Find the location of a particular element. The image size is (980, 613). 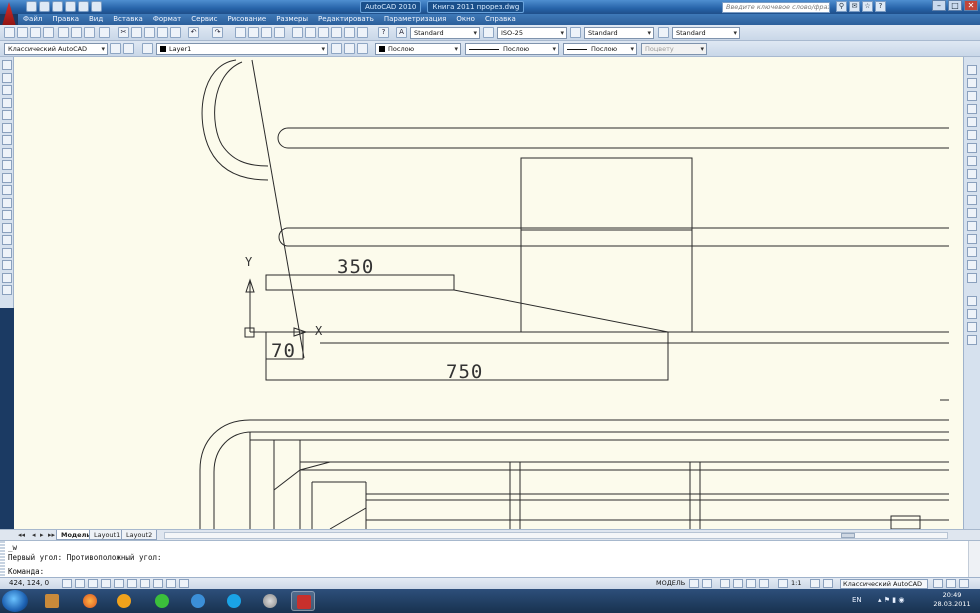

mleader-style-icon is located at coordinates (663, 32).